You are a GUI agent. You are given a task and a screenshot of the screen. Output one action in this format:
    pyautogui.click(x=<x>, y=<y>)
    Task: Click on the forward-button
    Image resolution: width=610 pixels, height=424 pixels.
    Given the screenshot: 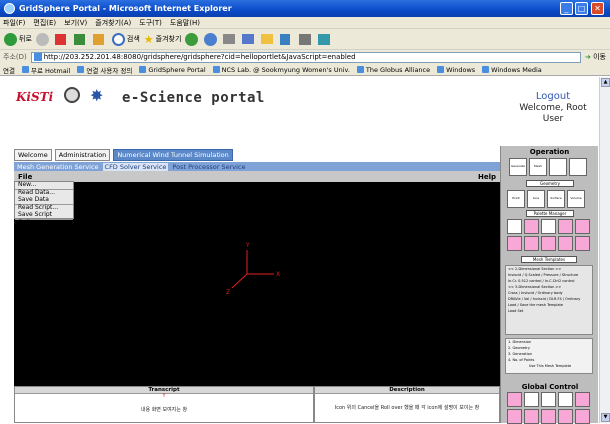 What is the action you would take?
    pyautogui.click(x=43, y=39)
    